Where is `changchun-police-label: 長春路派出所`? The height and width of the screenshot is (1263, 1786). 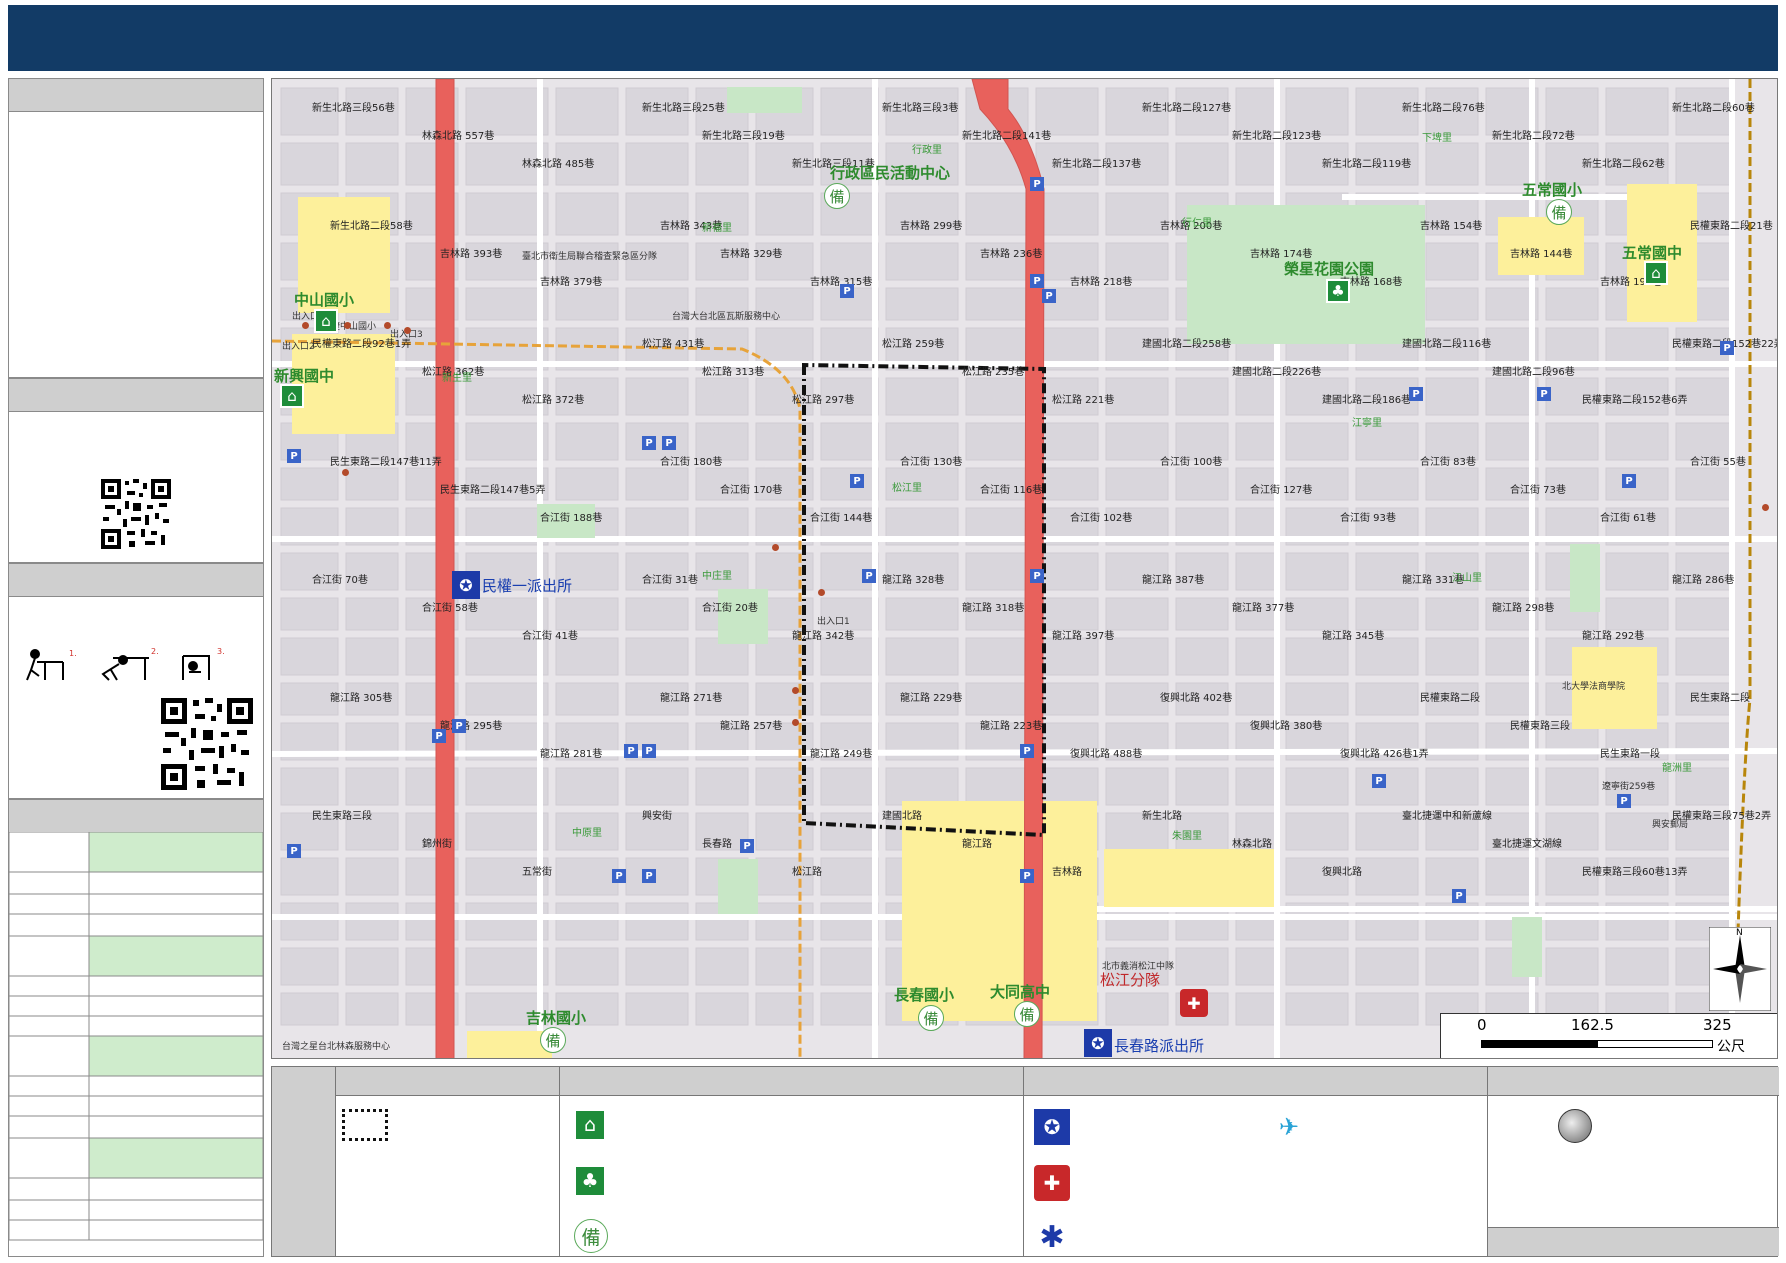
changchun-police-label: 長春路派出所 is located at coordinates (1159, 1045).